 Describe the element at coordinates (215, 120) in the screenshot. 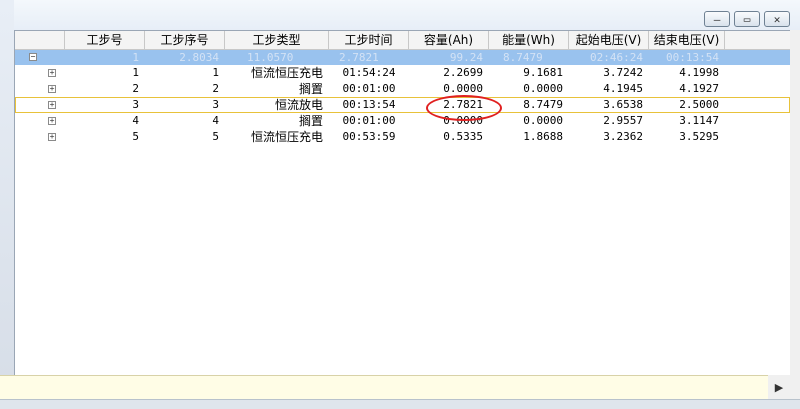

I see `step-seq-cell: 4` at that location.